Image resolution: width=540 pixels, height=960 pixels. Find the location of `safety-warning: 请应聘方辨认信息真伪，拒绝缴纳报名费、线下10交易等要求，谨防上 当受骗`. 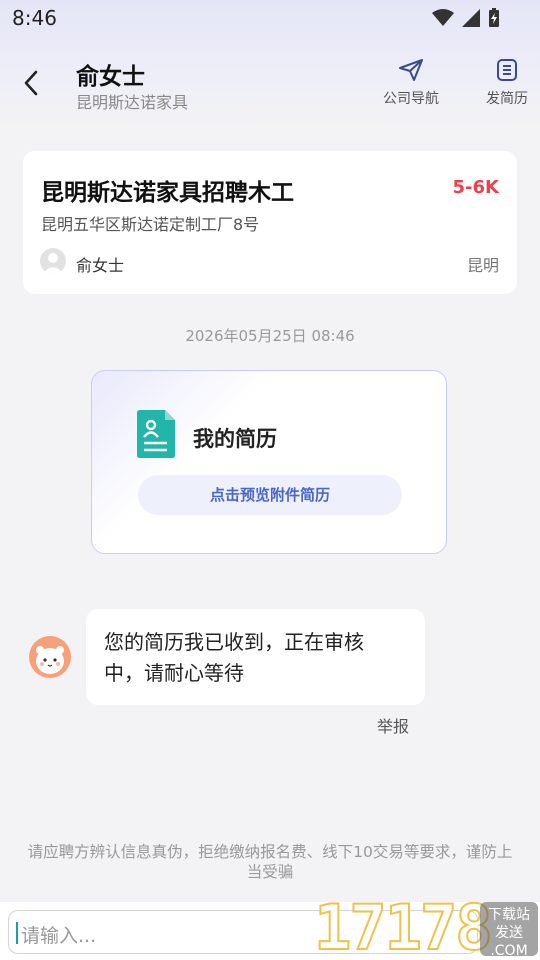

safety-warning: 请应聘方辨认信息真伪，拒绝缴纳报名费、线下10交易等要求，谨防上 当受骗 is located at coordinates (270, 862).